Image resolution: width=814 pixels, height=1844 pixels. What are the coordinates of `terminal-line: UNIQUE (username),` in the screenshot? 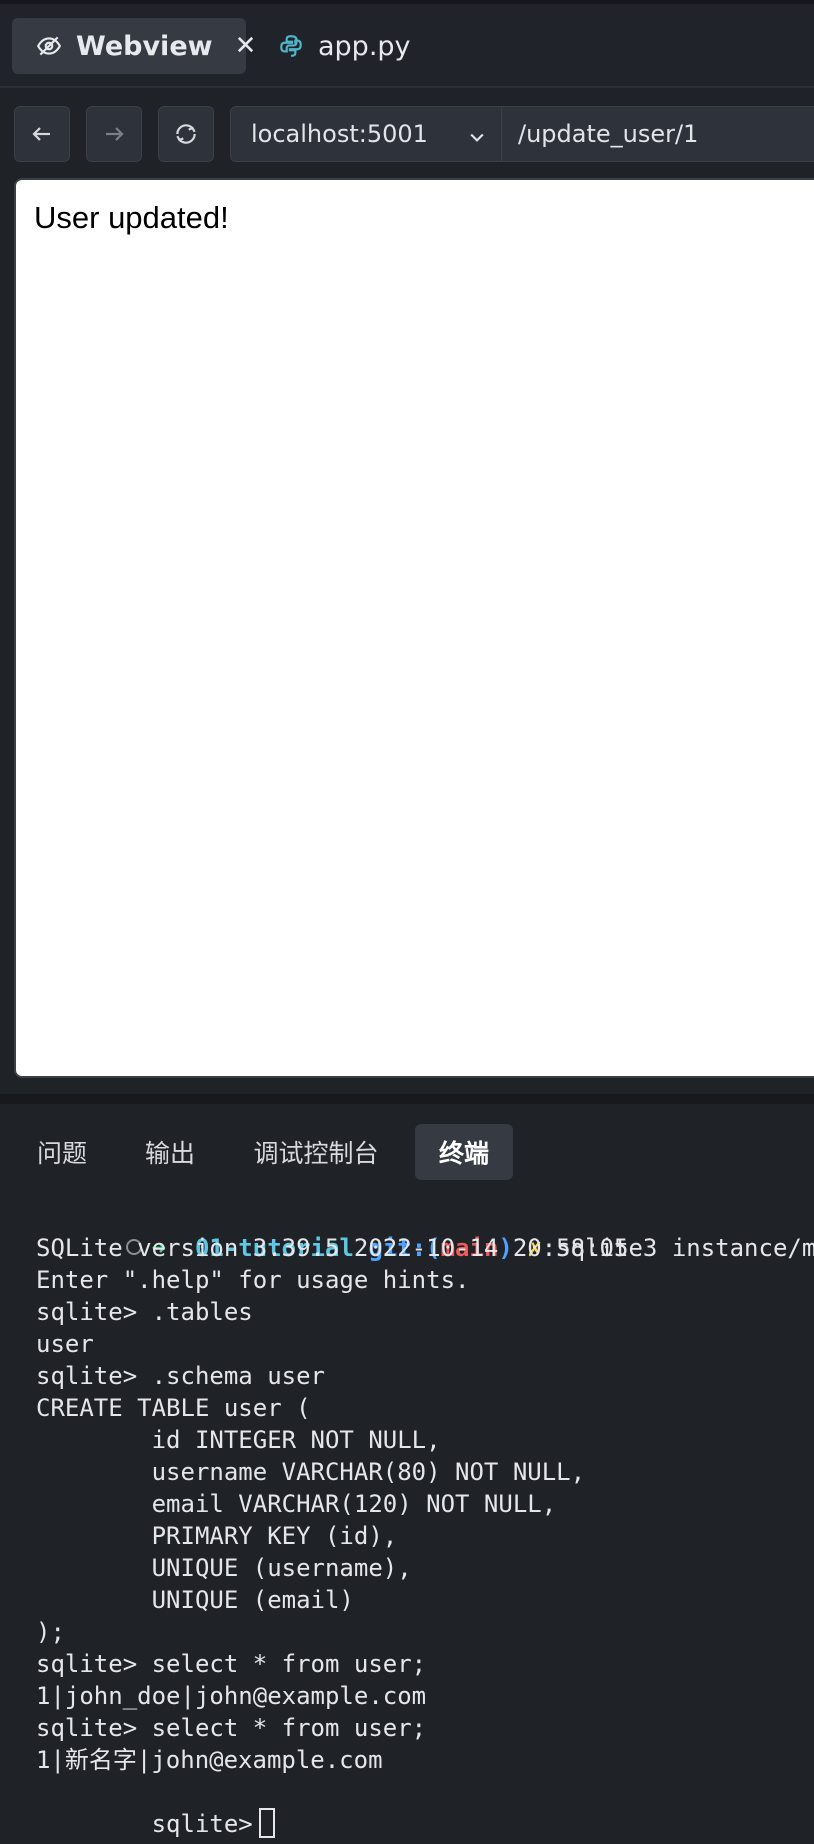 It's located at (224, 1568).